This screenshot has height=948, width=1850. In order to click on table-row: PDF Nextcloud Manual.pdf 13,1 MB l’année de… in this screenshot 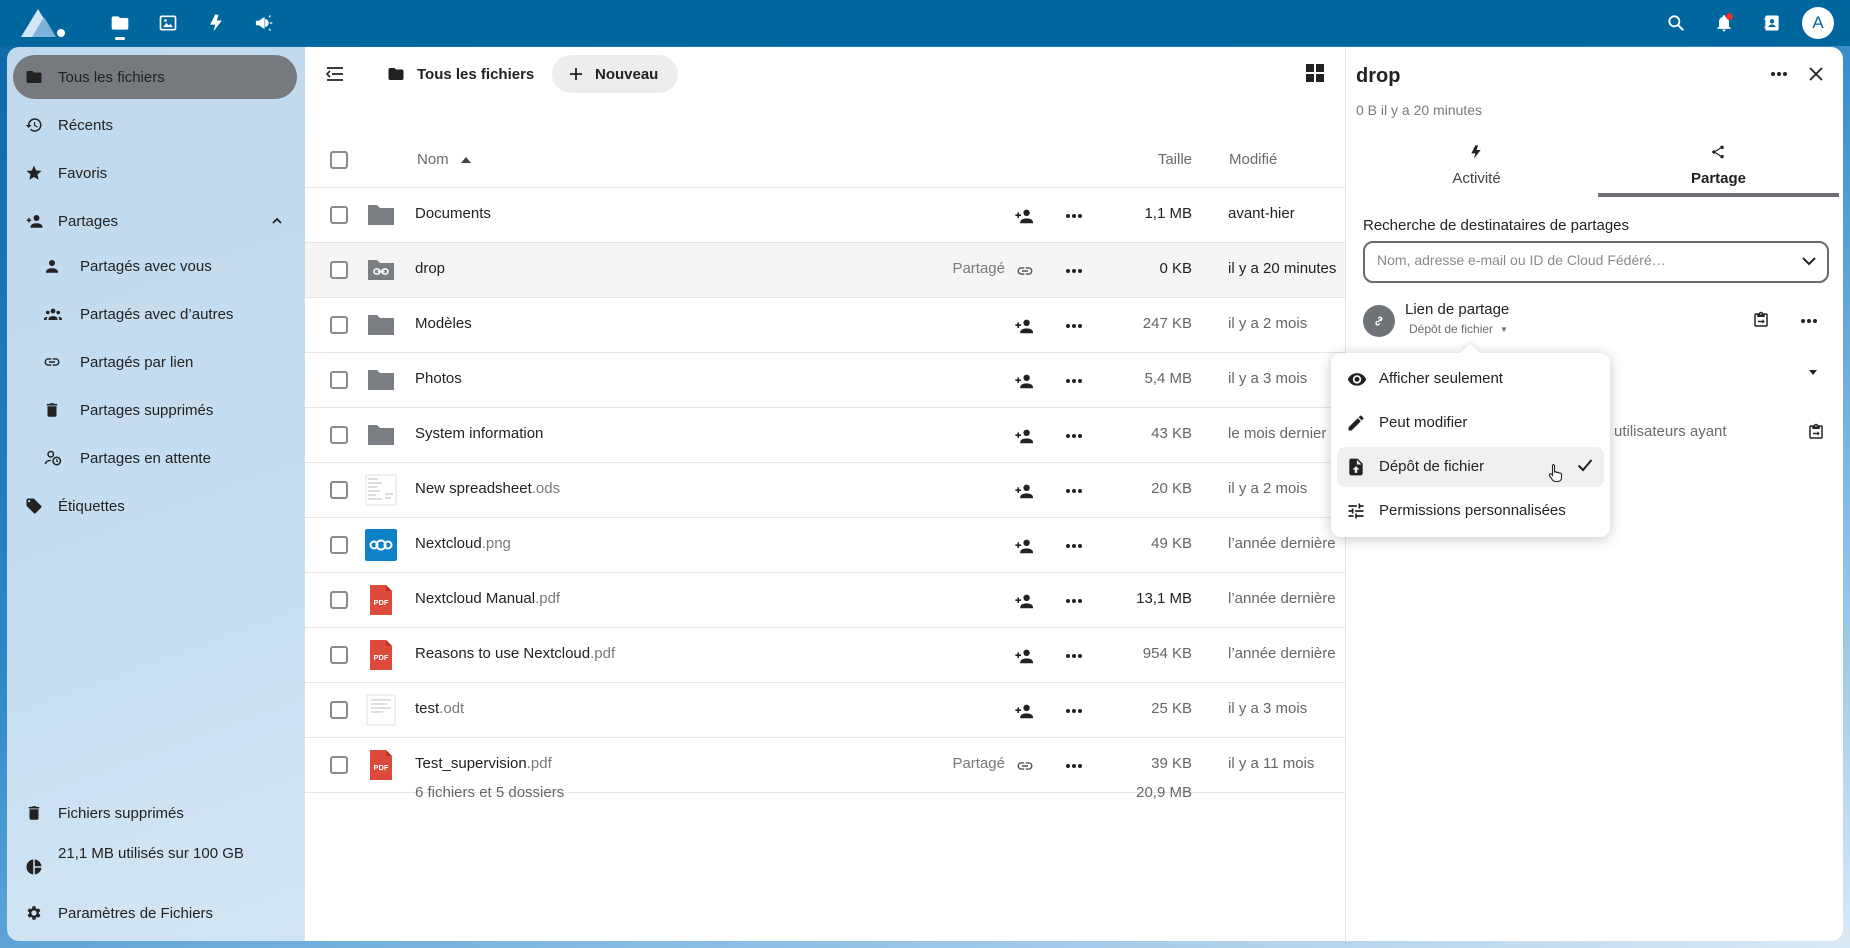, I will do `click(825, 600)`.